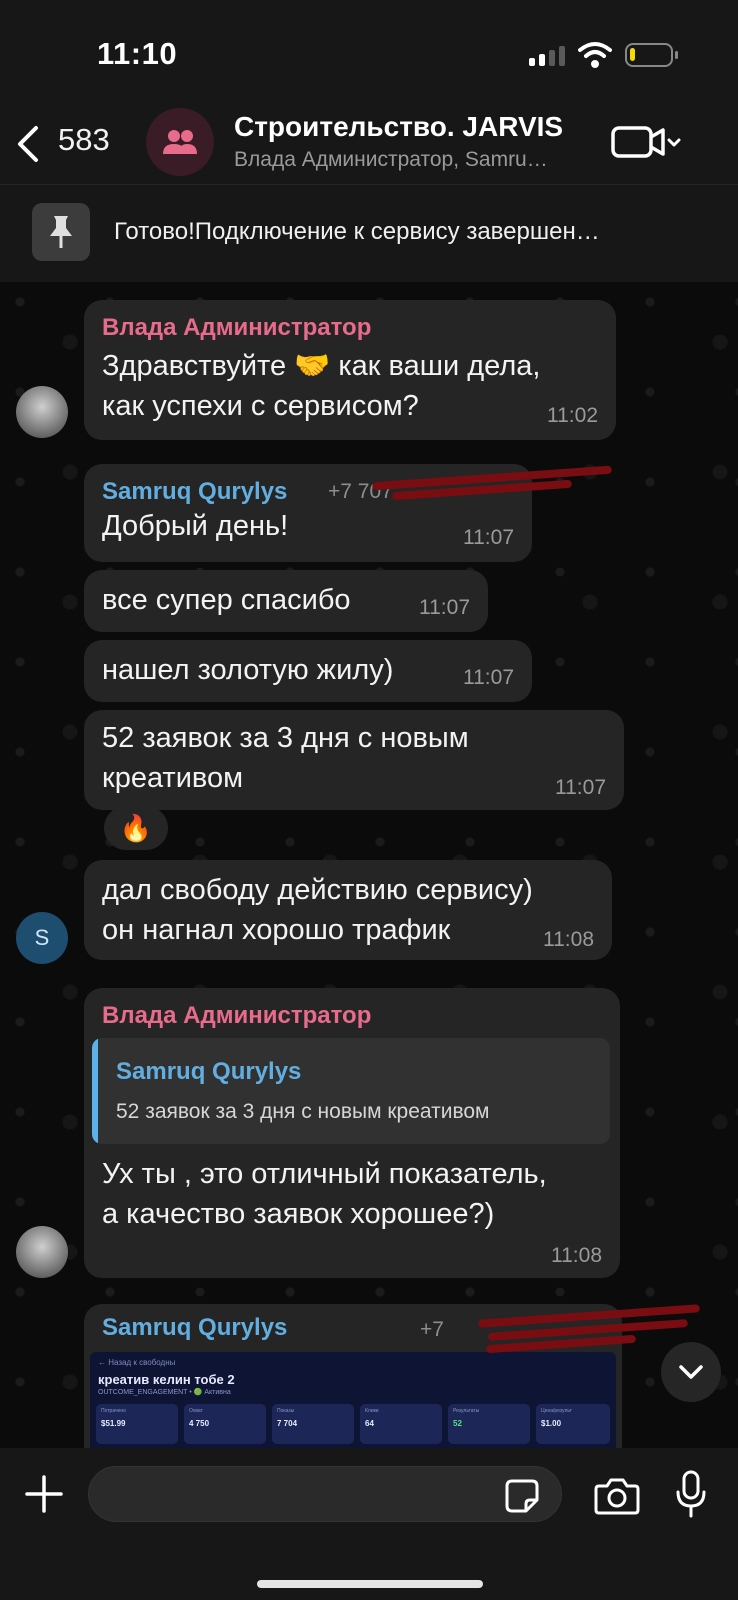 This screenshot has width=738, height=1600. I want to click on fire-reaction: 🔥, so click(136, 828).